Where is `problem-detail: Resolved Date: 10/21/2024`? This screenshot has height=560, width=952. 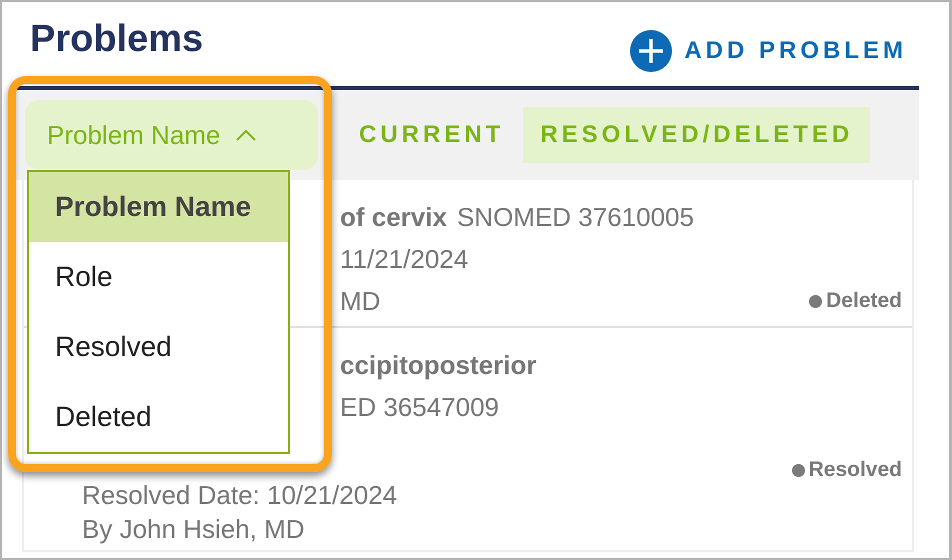
problem-detail: Resolved Date: 10/21/2024 is located at coordinates (240, 495).